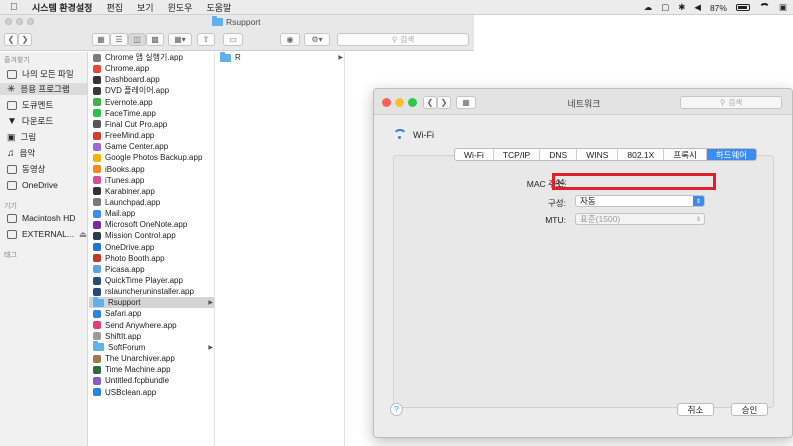 Image resolution: width=793 pixels, height=446 pixels. I want to click on rsupport-column: R ▶, so click(280, 248).